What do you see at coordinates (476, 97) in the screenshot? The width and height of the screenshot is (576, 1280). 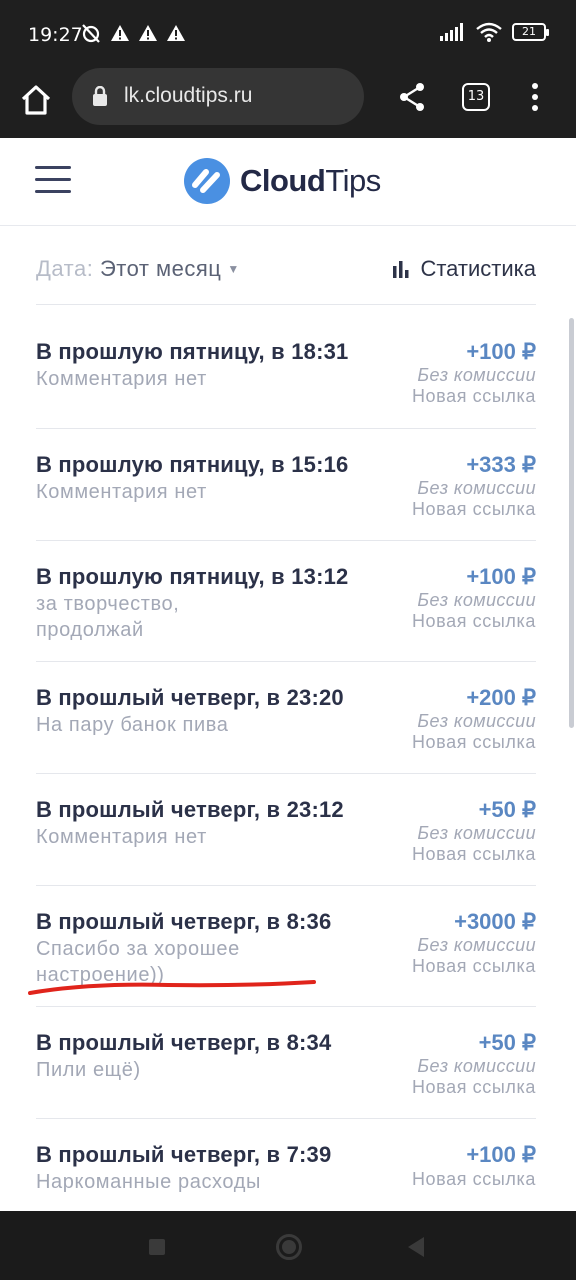 I see `tabs-button: 13` at bounding box center [476, 97].